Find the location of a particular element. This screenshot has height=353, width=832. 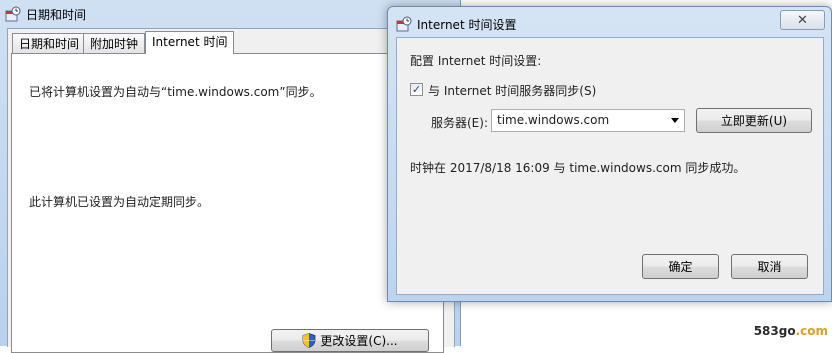

server-value: time.windows.com is located at coordinates (553, 120).